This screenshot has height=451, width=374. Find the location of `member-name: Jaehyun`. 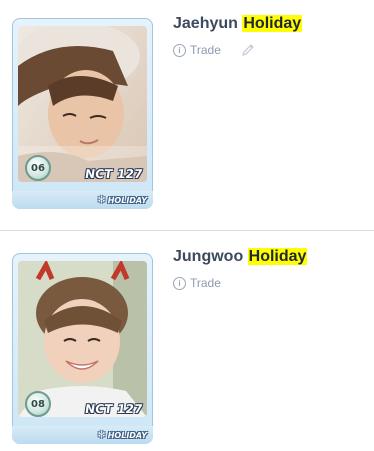

member-name: Jaehyun is located at coordinates (208, 23).